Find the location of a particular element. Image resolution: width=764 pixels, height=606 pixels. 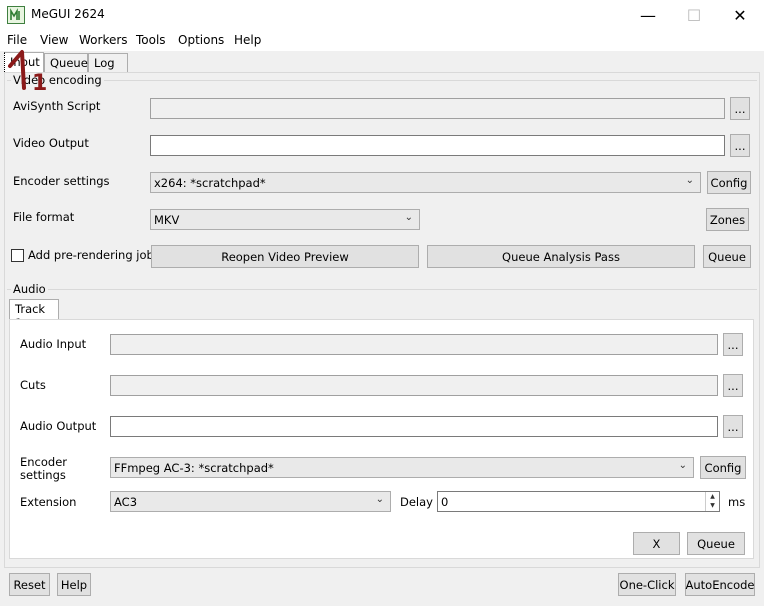

delay-label: Delay is located at coordinates (416, 502).